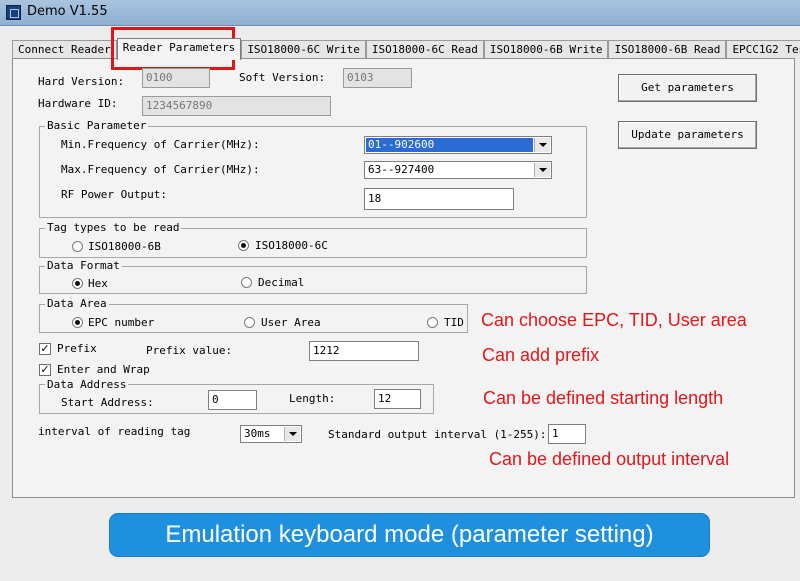  What do you see at coordinates (103, 369) in the screenshot?
I see `enter-wrap-label: Enter and Wrap` at bounding box center [103, 369].